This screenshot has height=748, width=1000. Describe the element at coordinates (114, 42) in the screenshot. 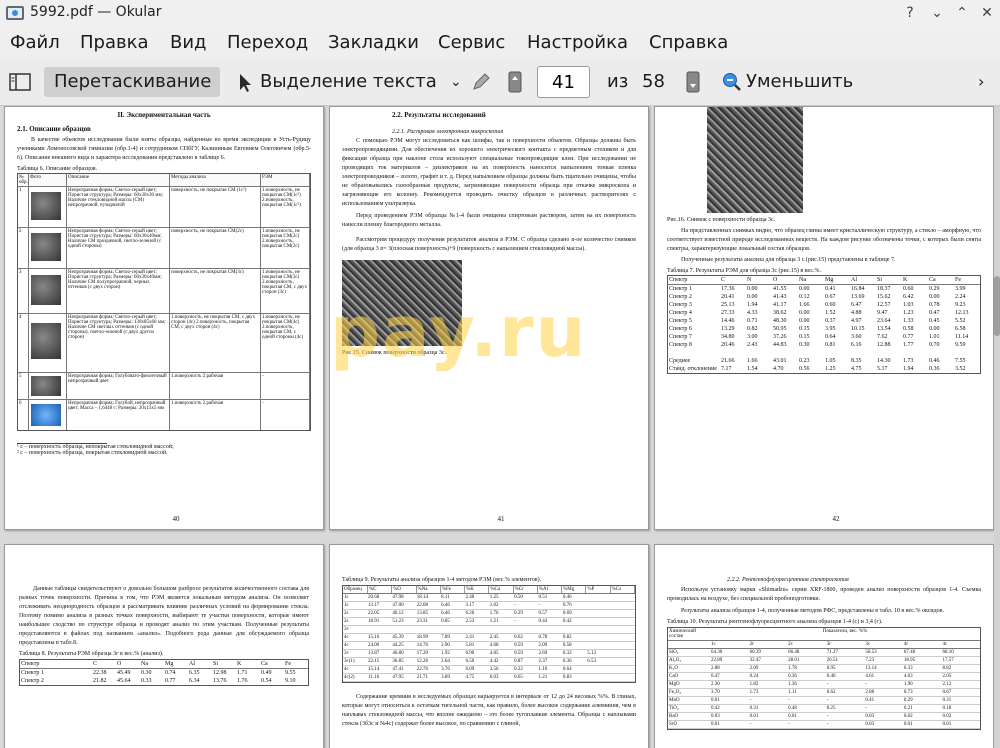

I see `menu-edit: Правка` at that location.